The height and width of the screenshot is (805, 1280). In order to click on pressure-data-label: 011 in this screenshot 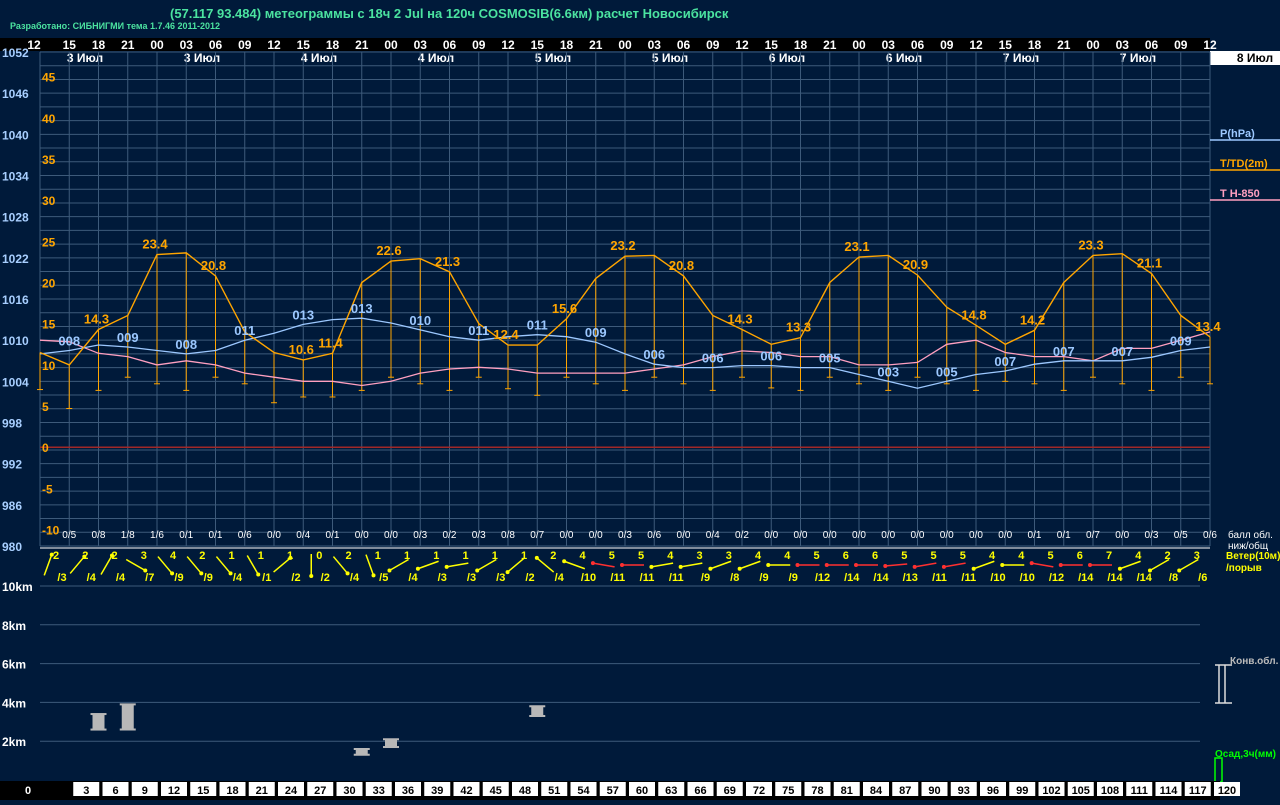, I will do `click(478, 330)`.